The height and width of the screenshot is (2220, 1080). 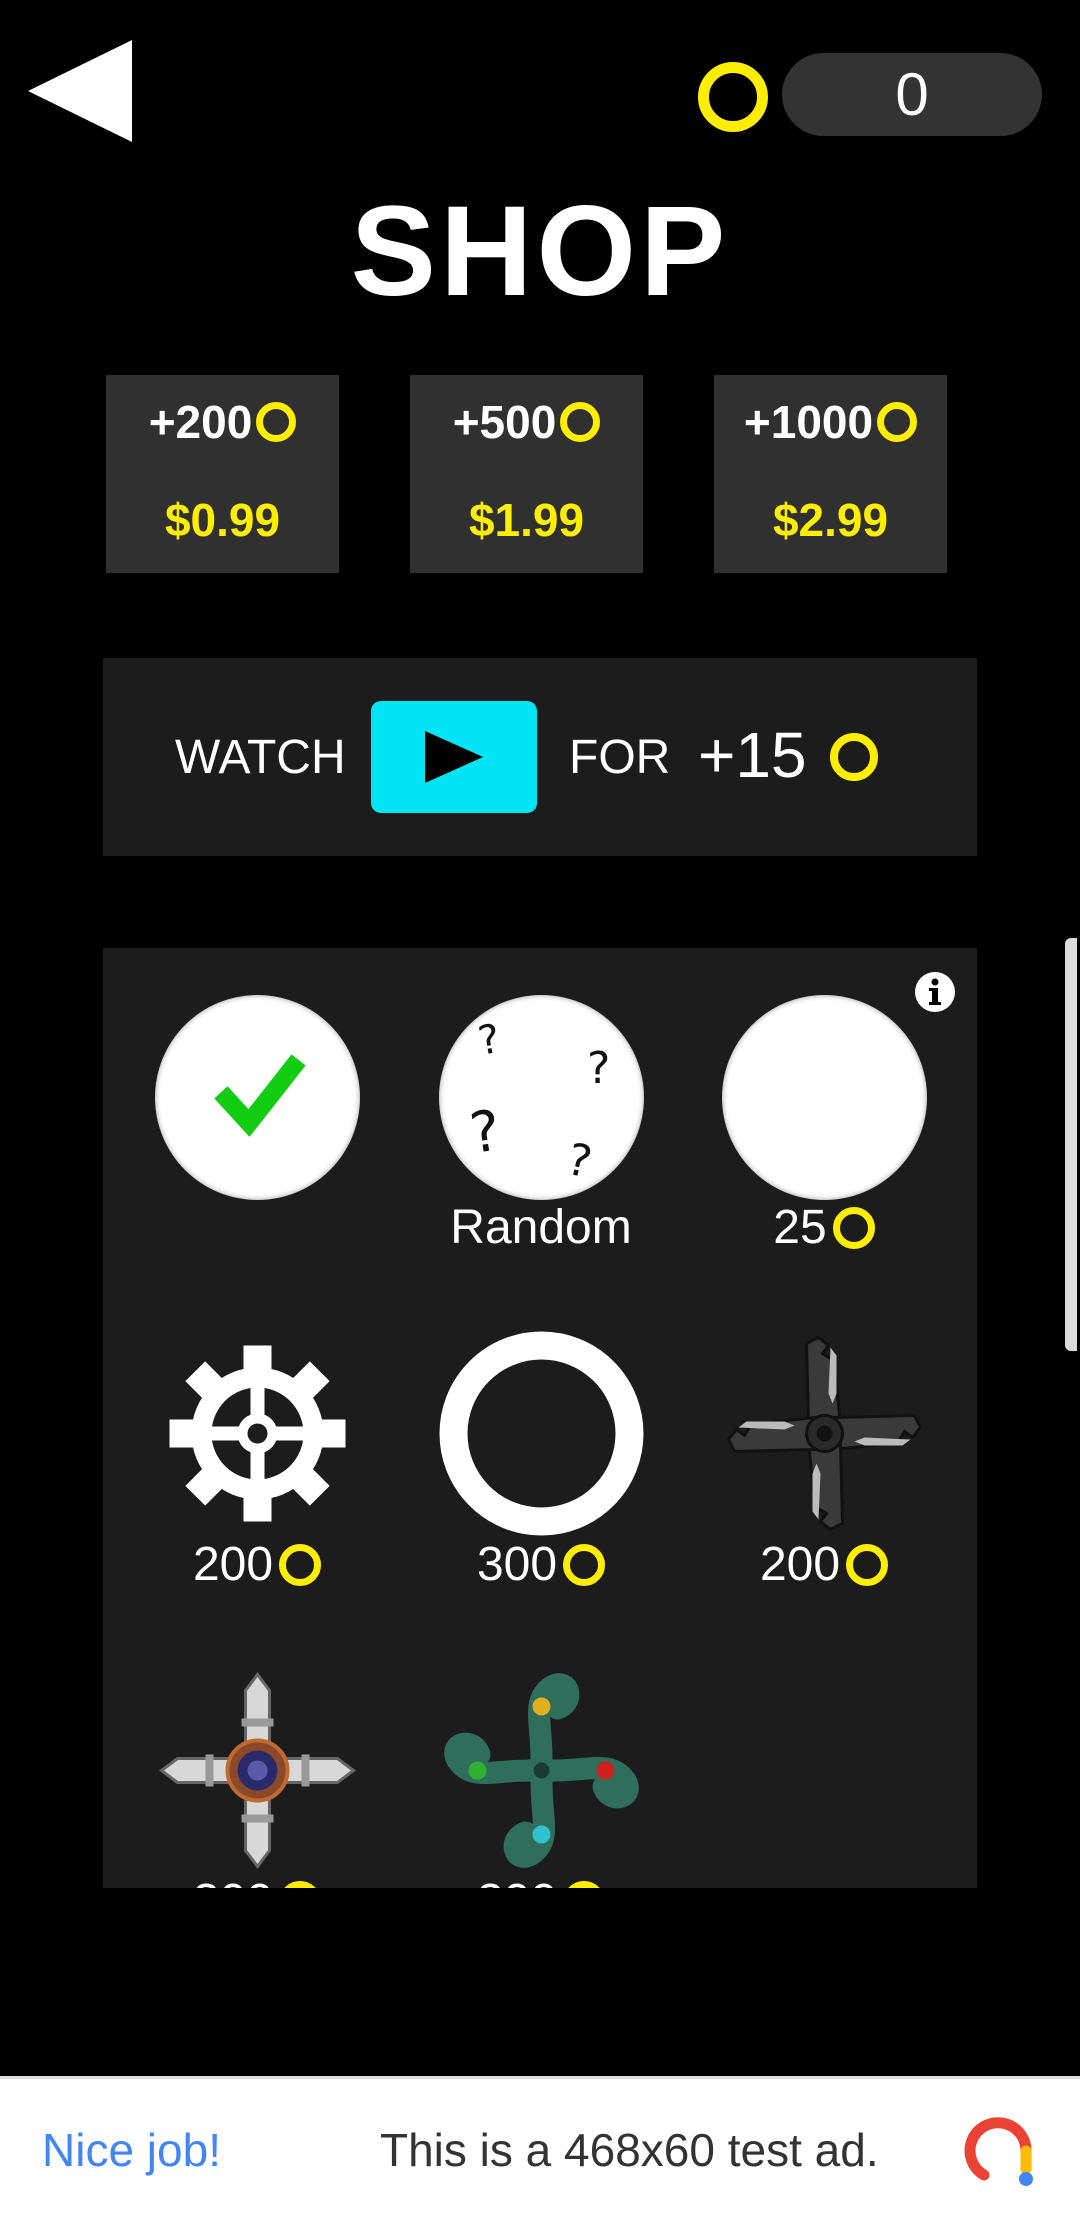 I want to click on pack-1000-button: +1000 $2.99, so click(x=830, y=474).